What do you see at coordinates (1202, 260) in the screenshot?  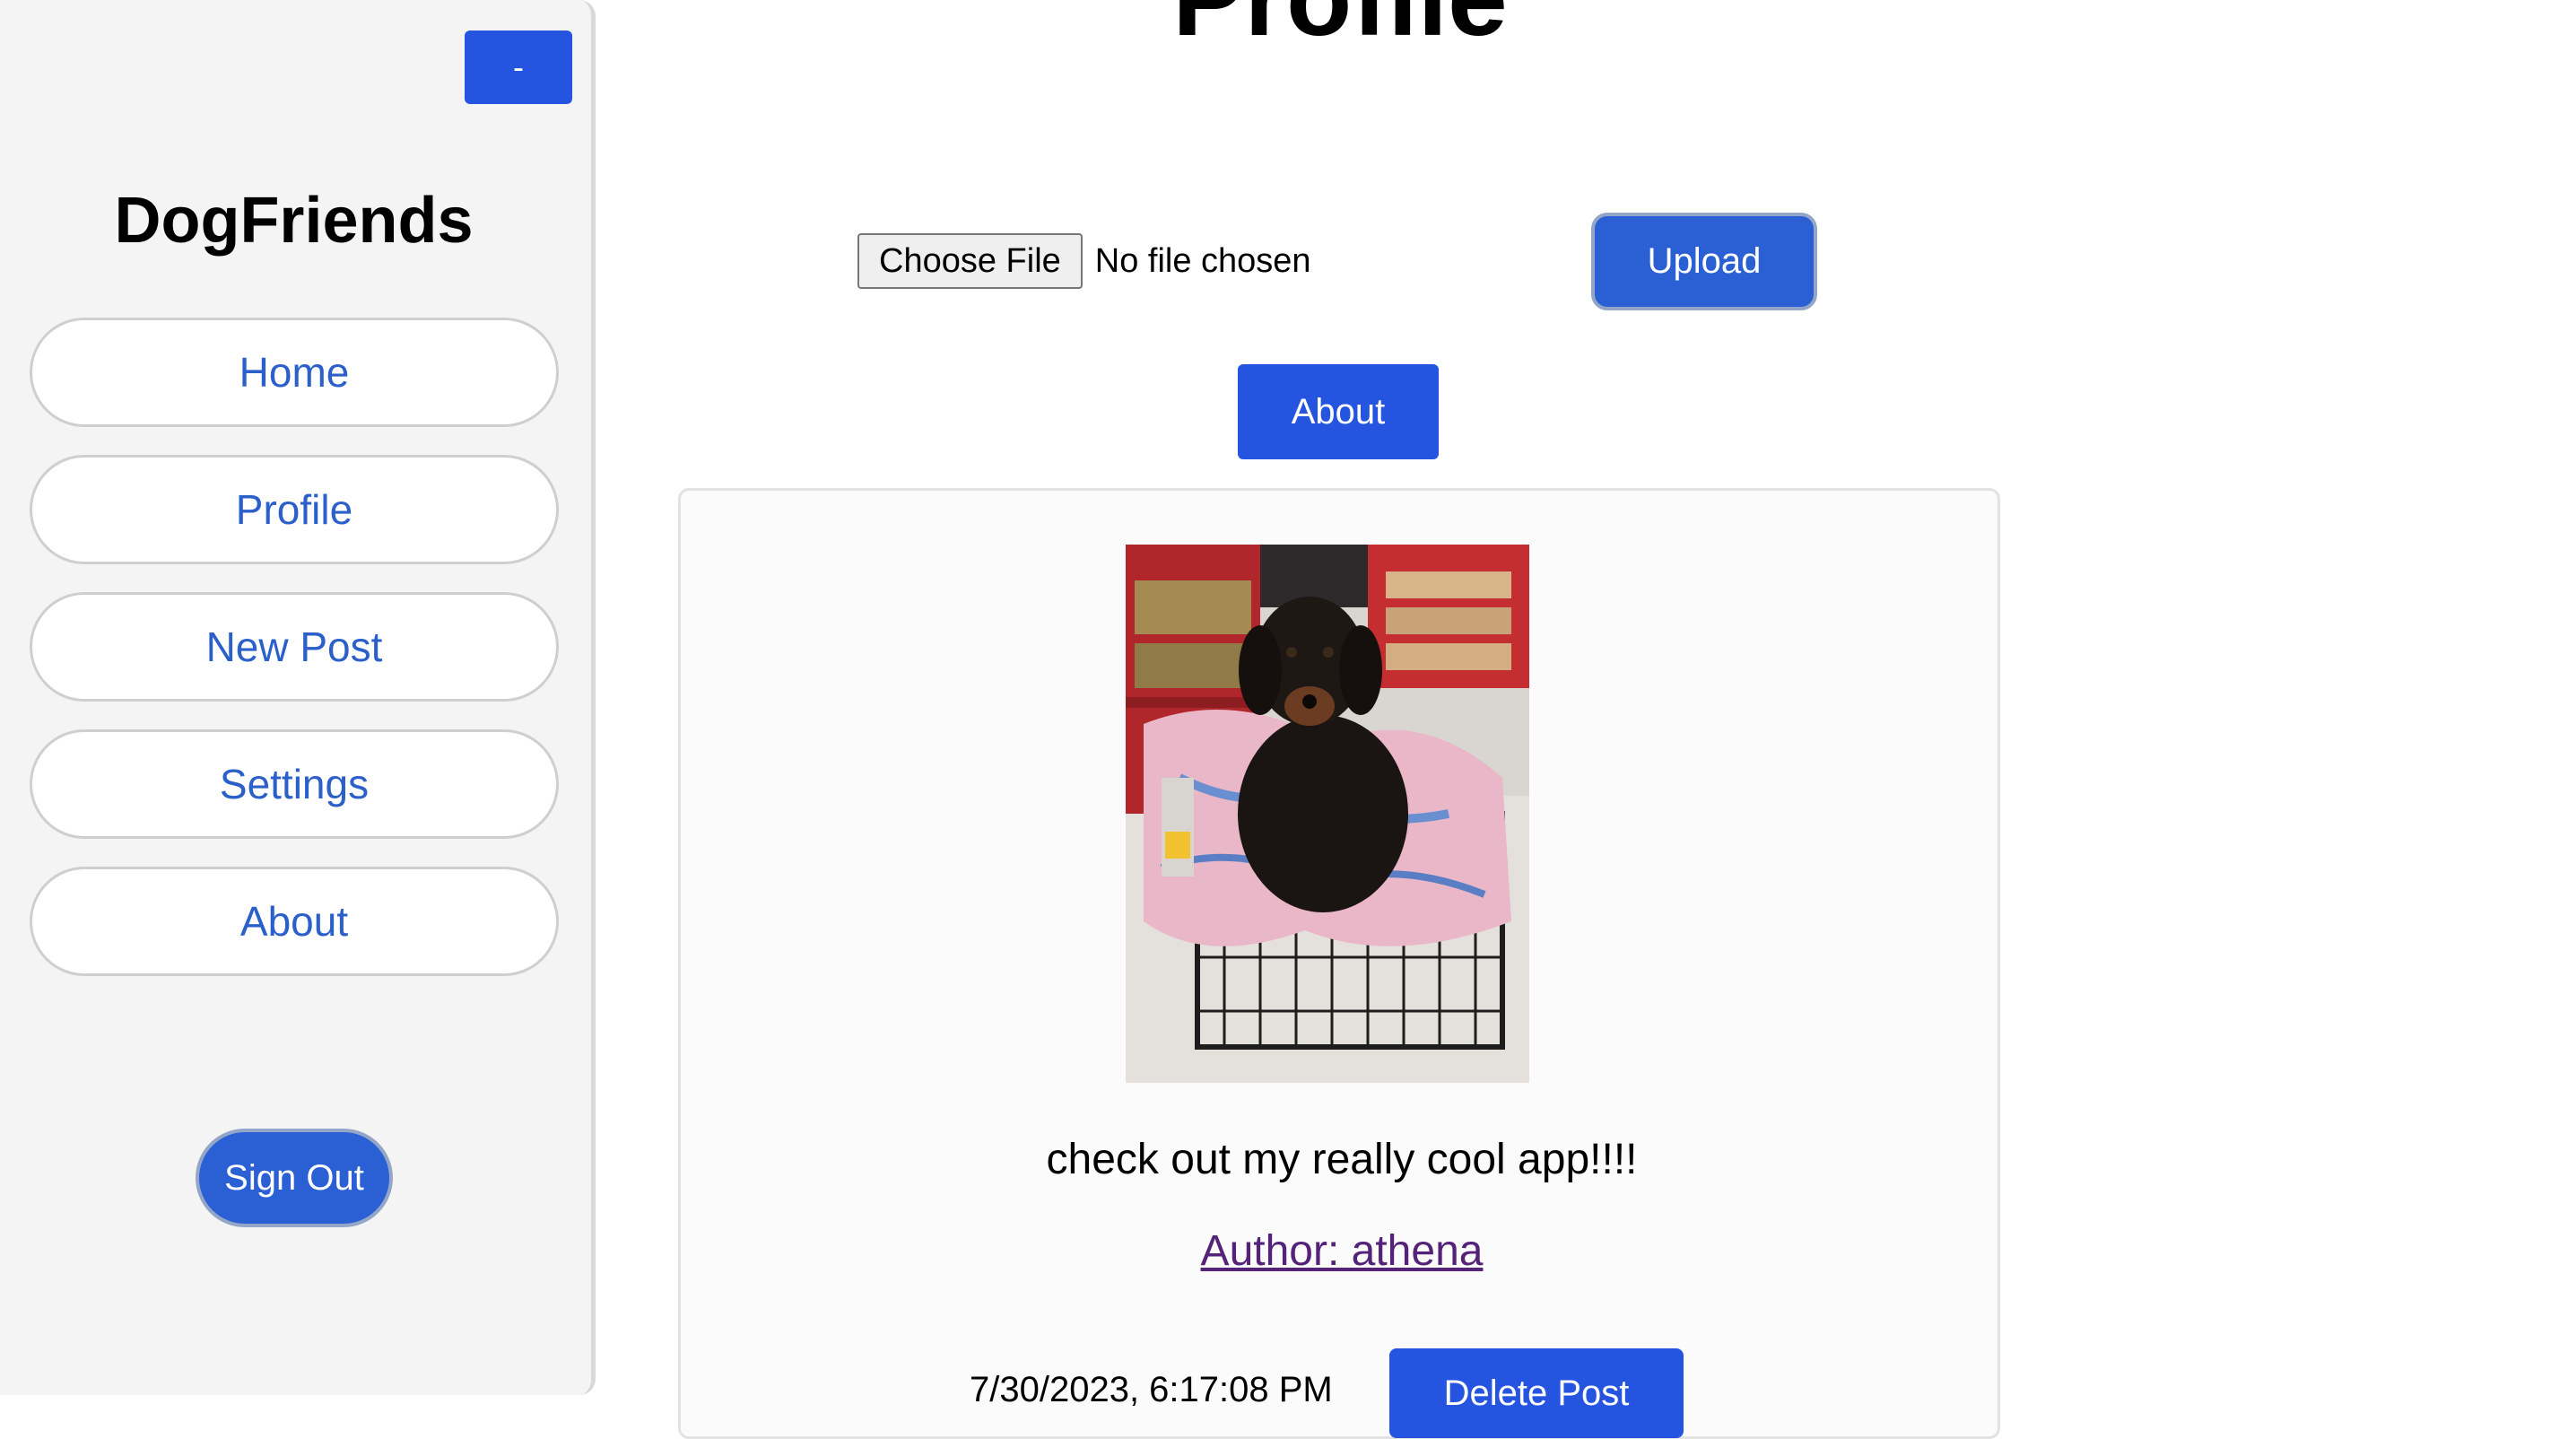 I see `file-status-text: No file chosen` at bounding box center [1202, 260].